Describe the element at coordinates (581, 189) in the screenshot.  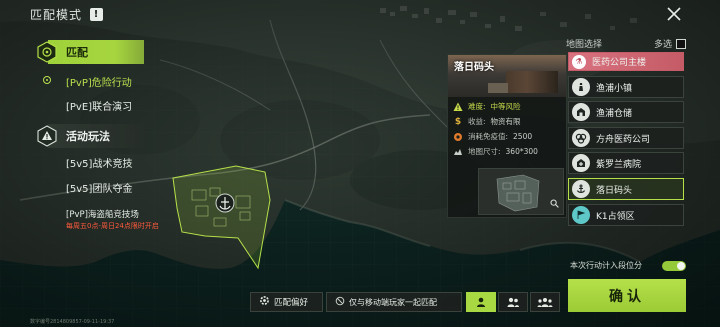
I see `anchor-icon` at that location.